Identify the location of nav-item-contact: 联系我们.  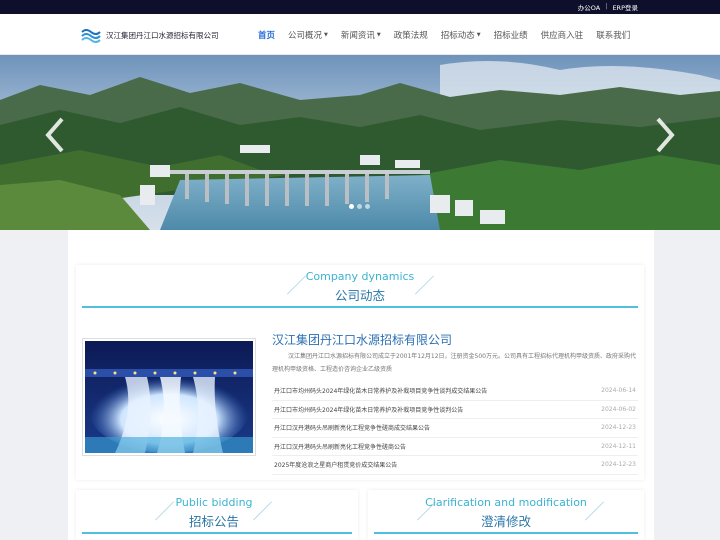
(613, 35).